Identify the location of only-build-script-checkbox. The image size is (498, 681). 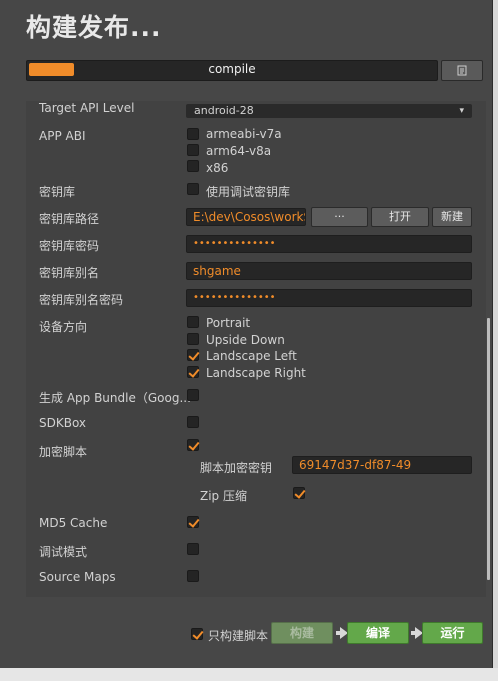
(197, 634).